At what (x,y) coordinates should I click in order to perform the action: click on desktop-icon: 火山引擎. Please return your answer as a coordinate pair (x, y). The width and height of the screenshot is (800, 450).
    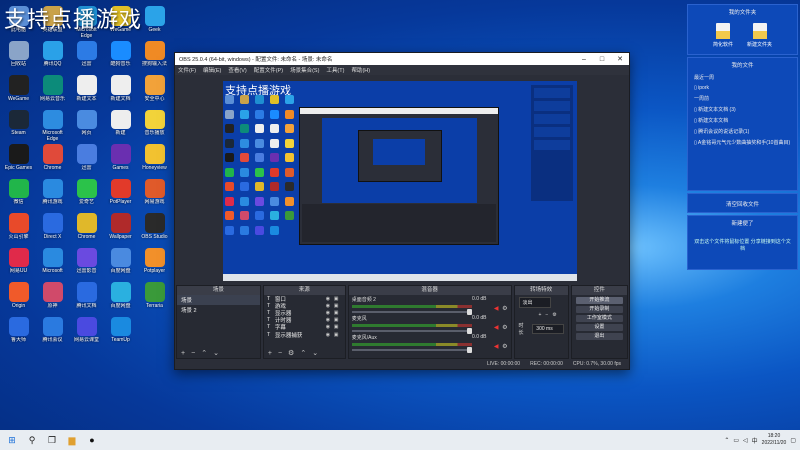
    Looking at the image, I should click on (18, 228).